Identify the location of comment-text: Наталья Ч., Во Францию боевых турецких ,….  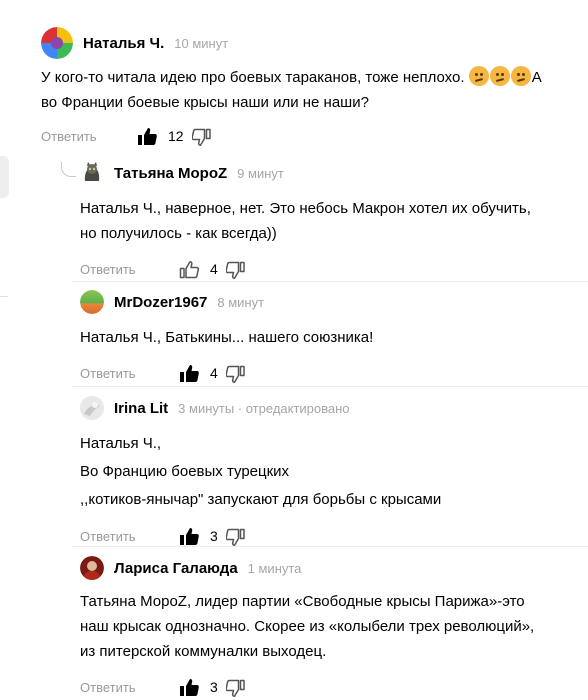
(330, 472).